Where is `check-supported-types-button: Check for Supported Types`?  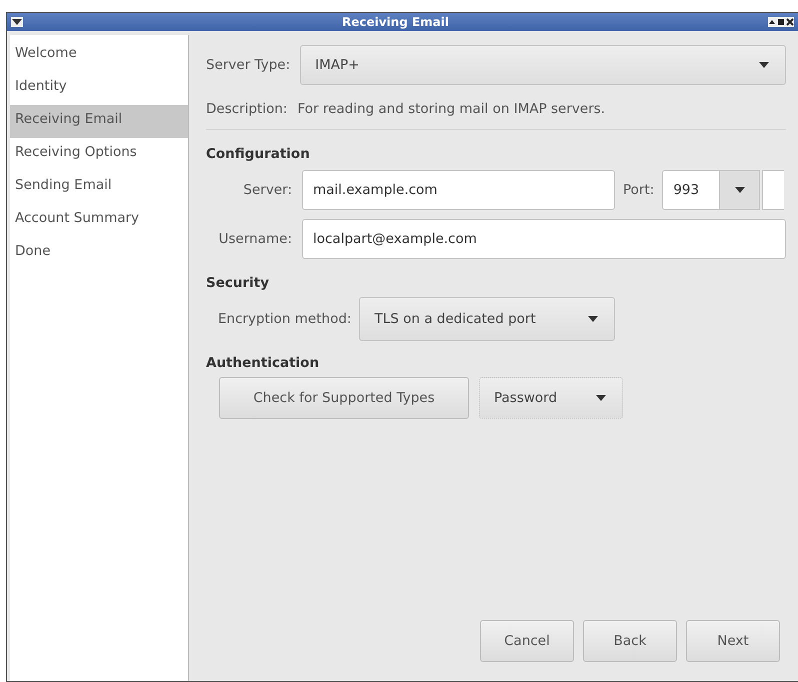
check-supported-types-button: Check for Supported Types is located at coordinates (344, 398).